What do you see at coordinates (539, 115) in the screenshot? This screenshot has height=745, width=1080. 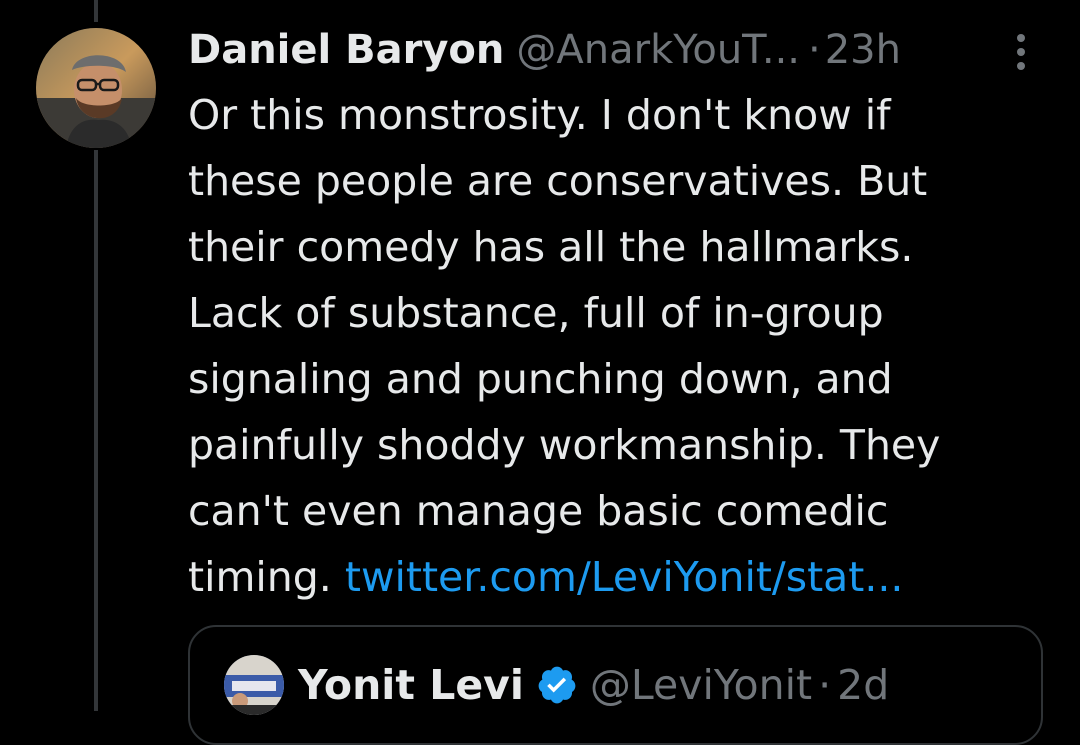 I see `tweet-text-line: Or this monstrosity. I don't know if` at bounding box center [539, 115].